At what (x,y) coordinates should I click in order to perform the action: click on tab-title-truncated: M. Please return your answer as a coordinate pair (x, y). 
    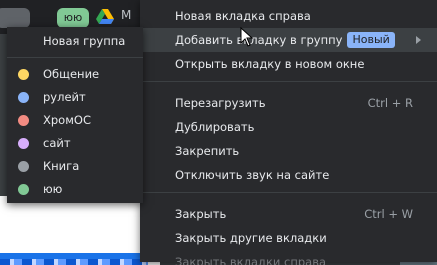
    Looking at the image, I should click on (126, 15).